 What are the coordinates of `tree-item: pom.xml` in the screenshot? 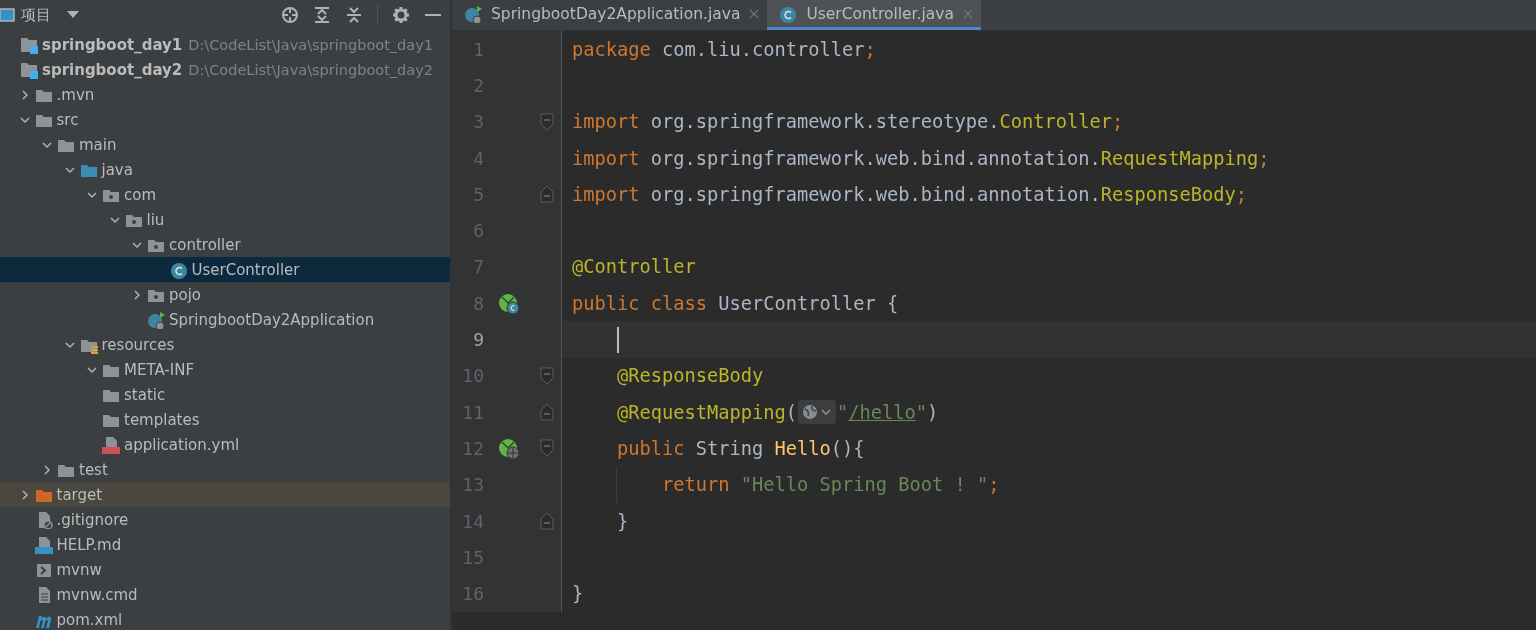 It's located at (225, 618).